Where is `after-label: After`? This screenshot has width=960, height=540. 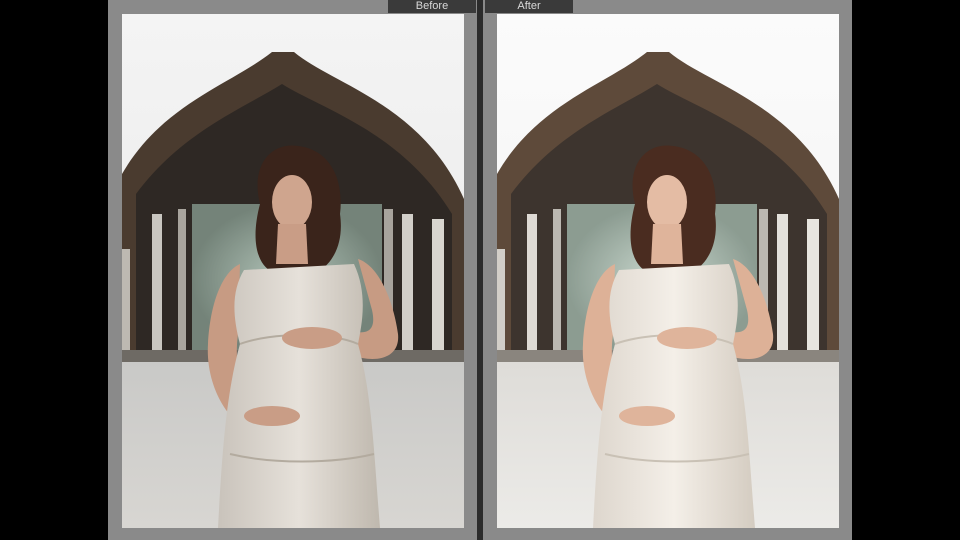 after-label: After is located at coordinates (529, 6).